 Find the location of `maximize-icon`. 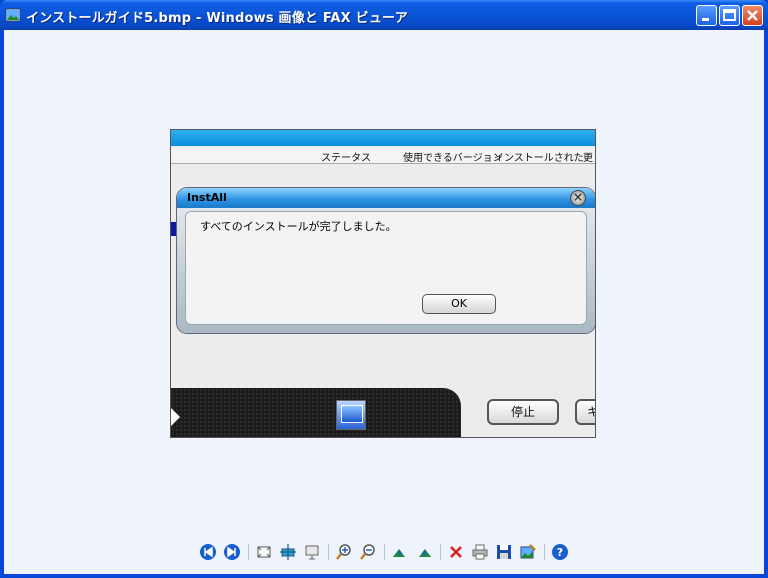

maximize-icon is located at coordinates (729, 15).